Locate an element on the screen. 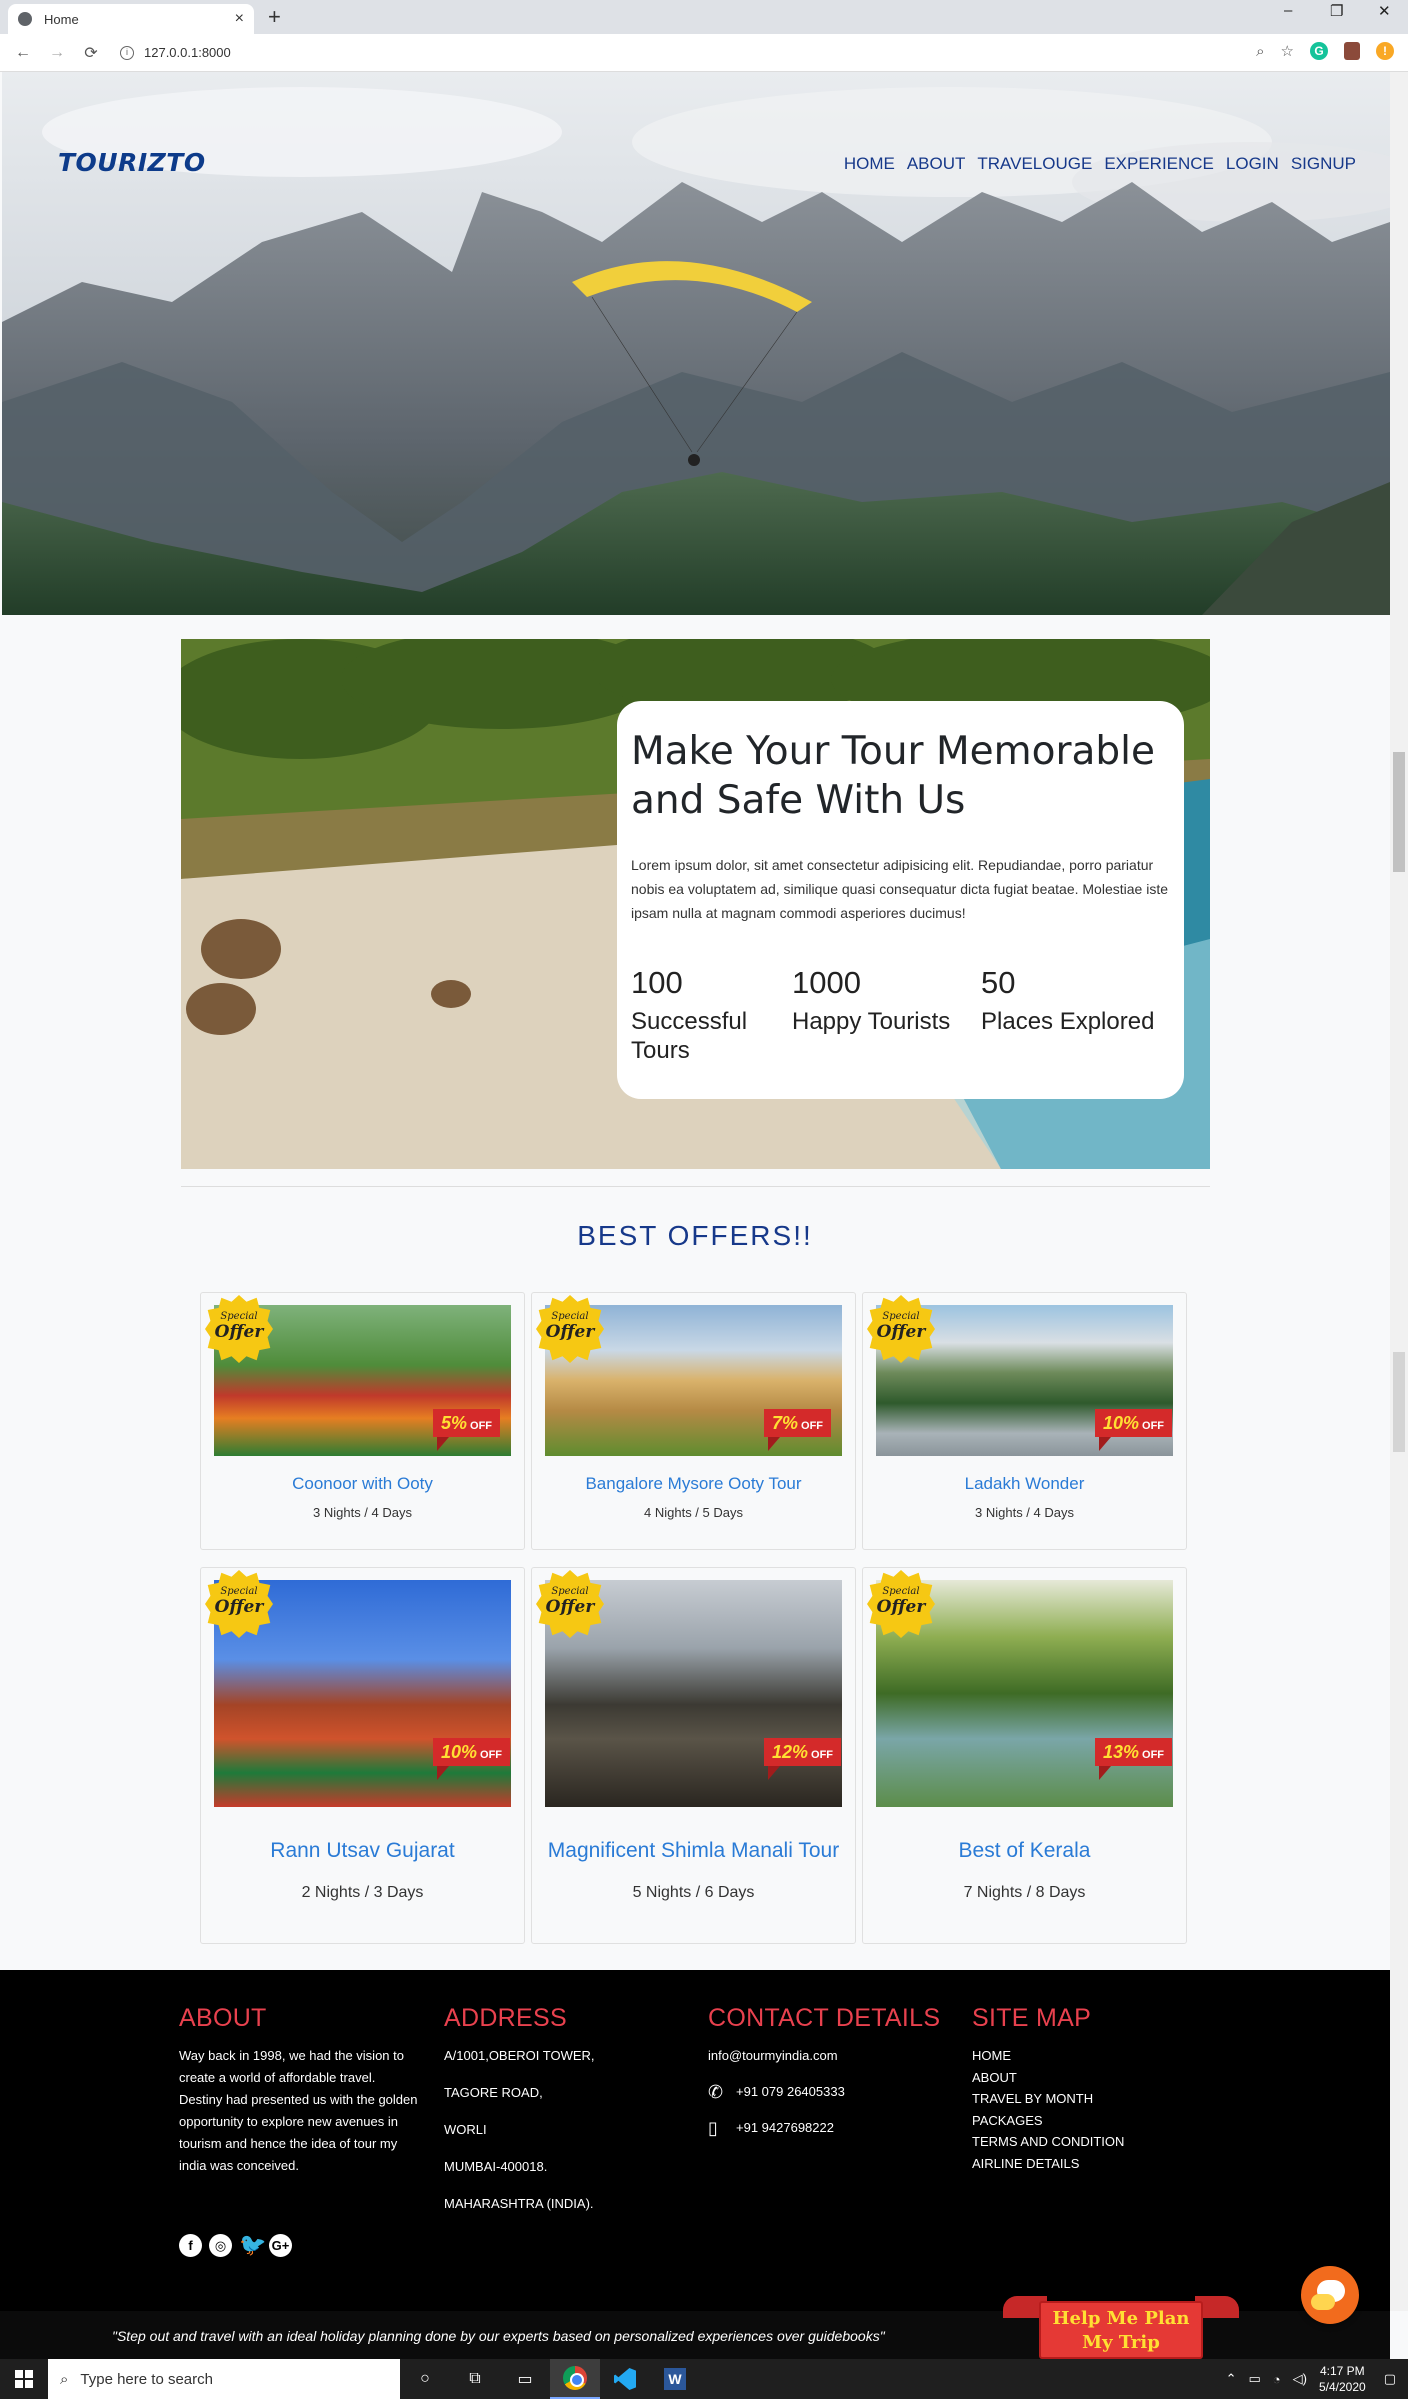 This screenshot has height=2399, width=1408. back-icon: ← is located at coordinates (23, 53).